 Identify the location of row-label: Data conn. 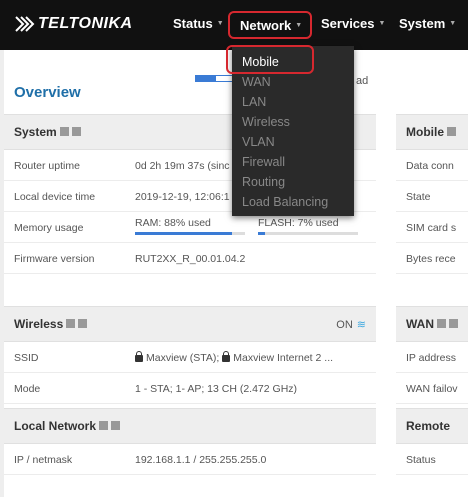
(430, 166).